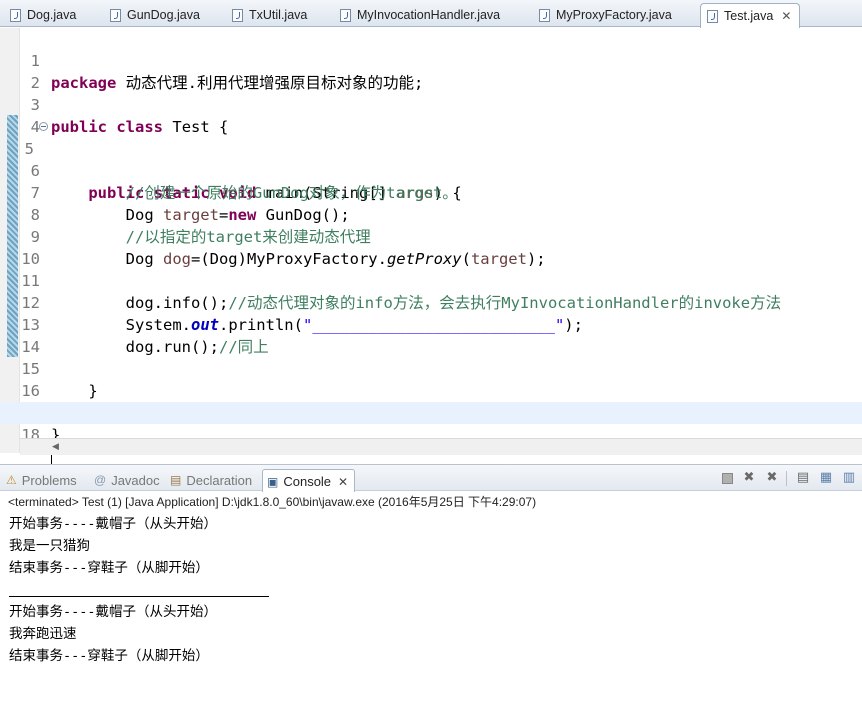 The height and width of the screenshot is (707, 862). I want to click on tab-myproxyfactory-java: MyProxyFactory.java, so click(602, 15).